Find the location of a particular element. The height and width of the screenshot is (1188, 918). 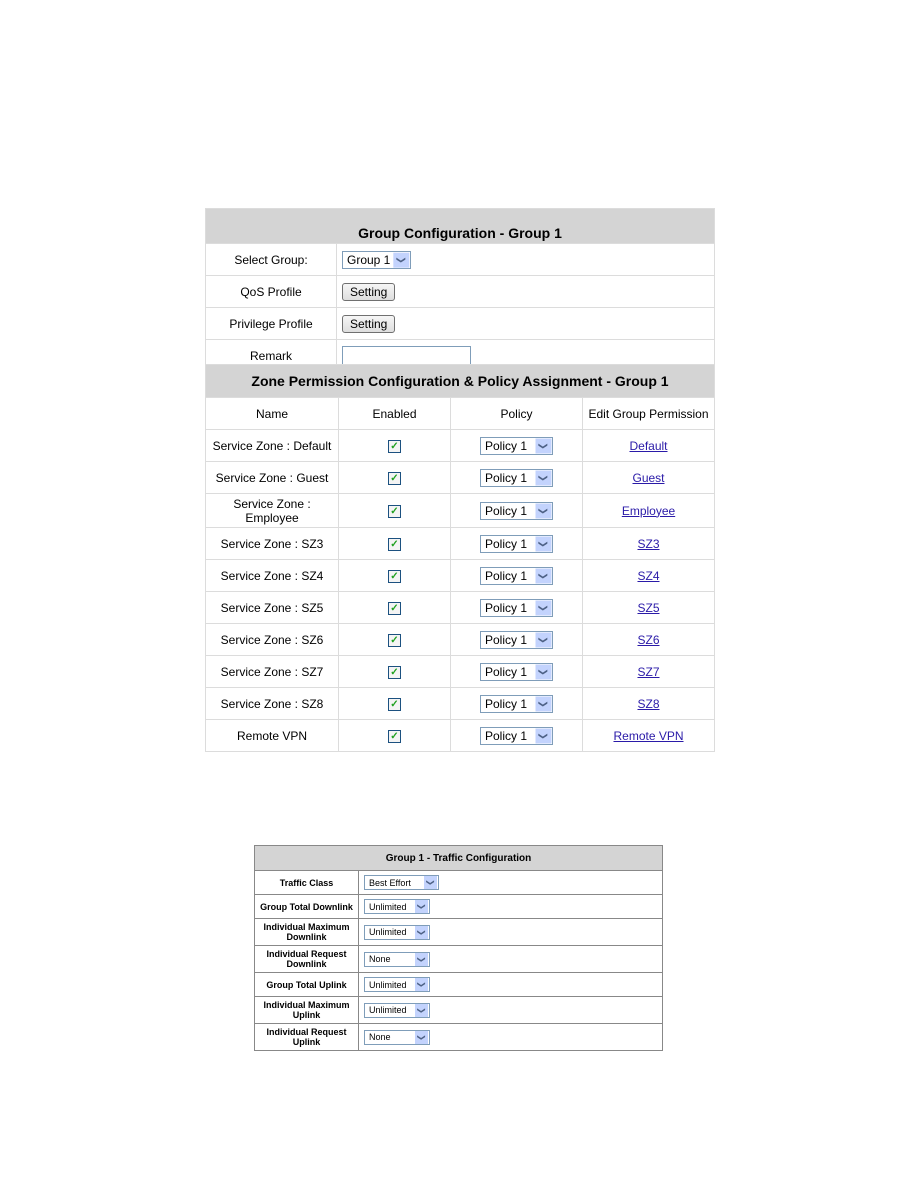

zone-row: Service Zone : SZ8 ✓ Policy 1 ❯ SZ8 is located at coordinates (460, 703).